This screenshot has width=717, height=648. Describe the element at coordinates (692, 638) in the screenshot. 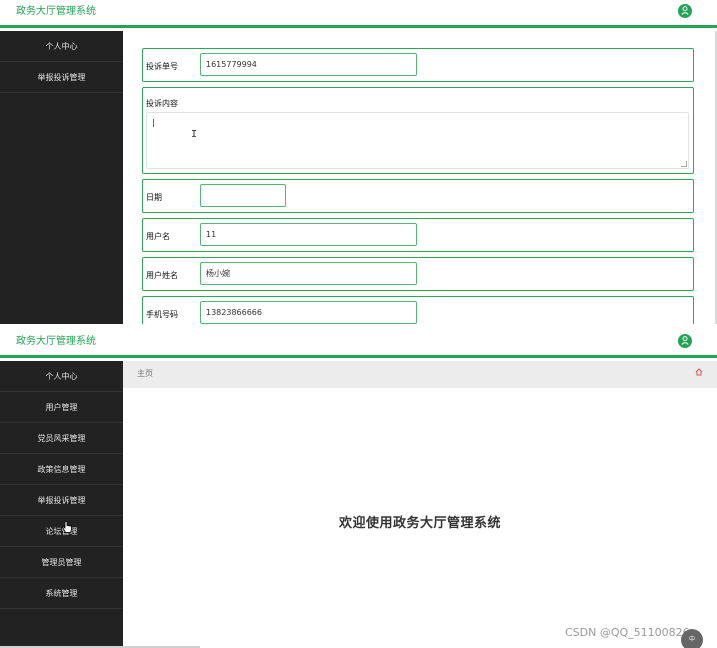

I see `floating-action-button: 中` at that location.